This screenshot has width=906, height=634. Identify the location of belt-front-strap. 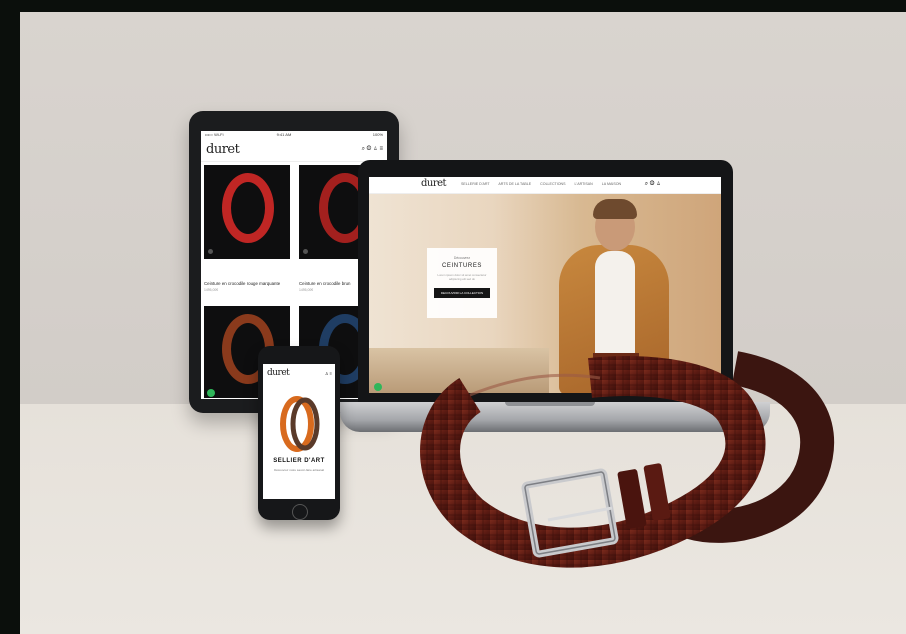
(593, 462).